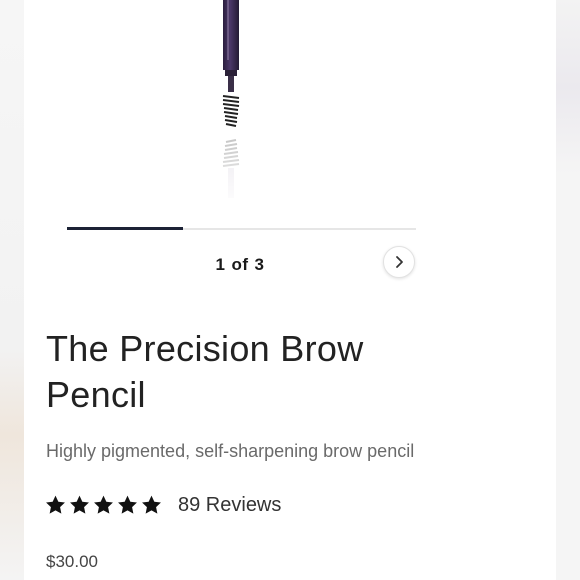 This screenshot has width=580, height=580. I want to click on gallery-progress-fill, so click(125, 228).